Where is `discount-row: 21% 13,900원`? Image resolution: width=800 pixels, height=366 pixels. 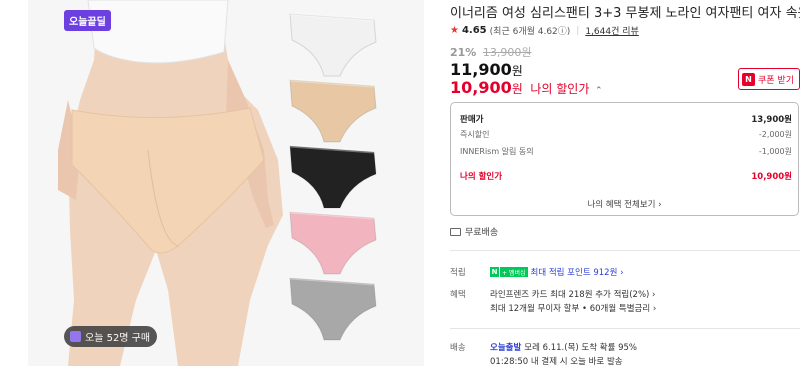
discount-row: 21% 13,900원 is located at coordinates (490, 52).